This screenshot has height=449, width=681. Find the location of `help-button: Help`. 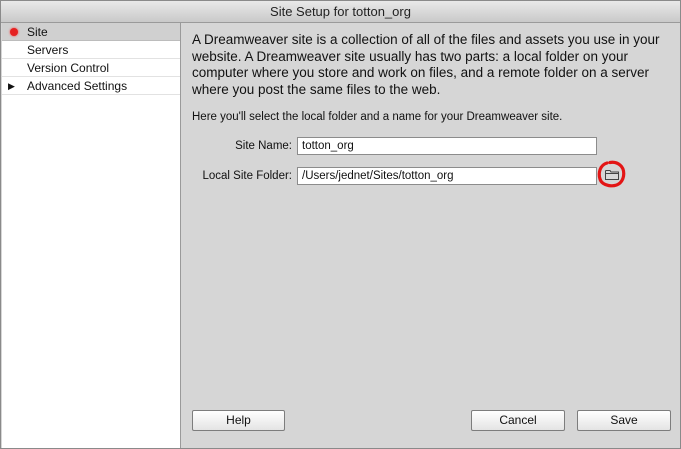

help-button: Help is located at coordinates (238, 420).